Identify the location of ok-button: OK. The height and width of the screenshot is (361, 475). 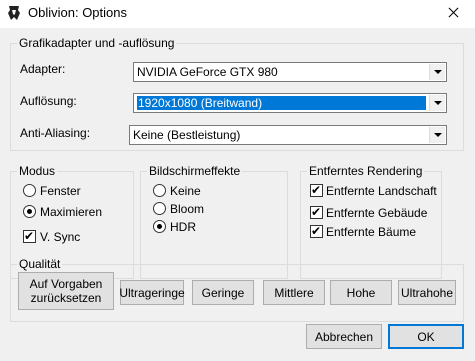
(426, 336).